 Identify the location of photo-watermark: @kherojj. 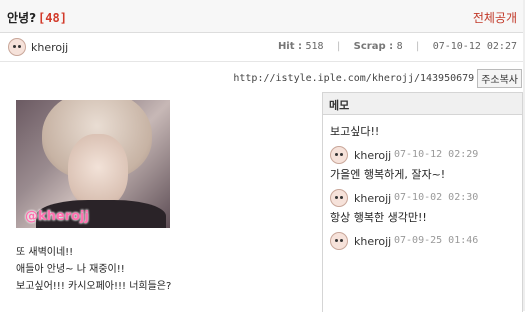
(57, 216).